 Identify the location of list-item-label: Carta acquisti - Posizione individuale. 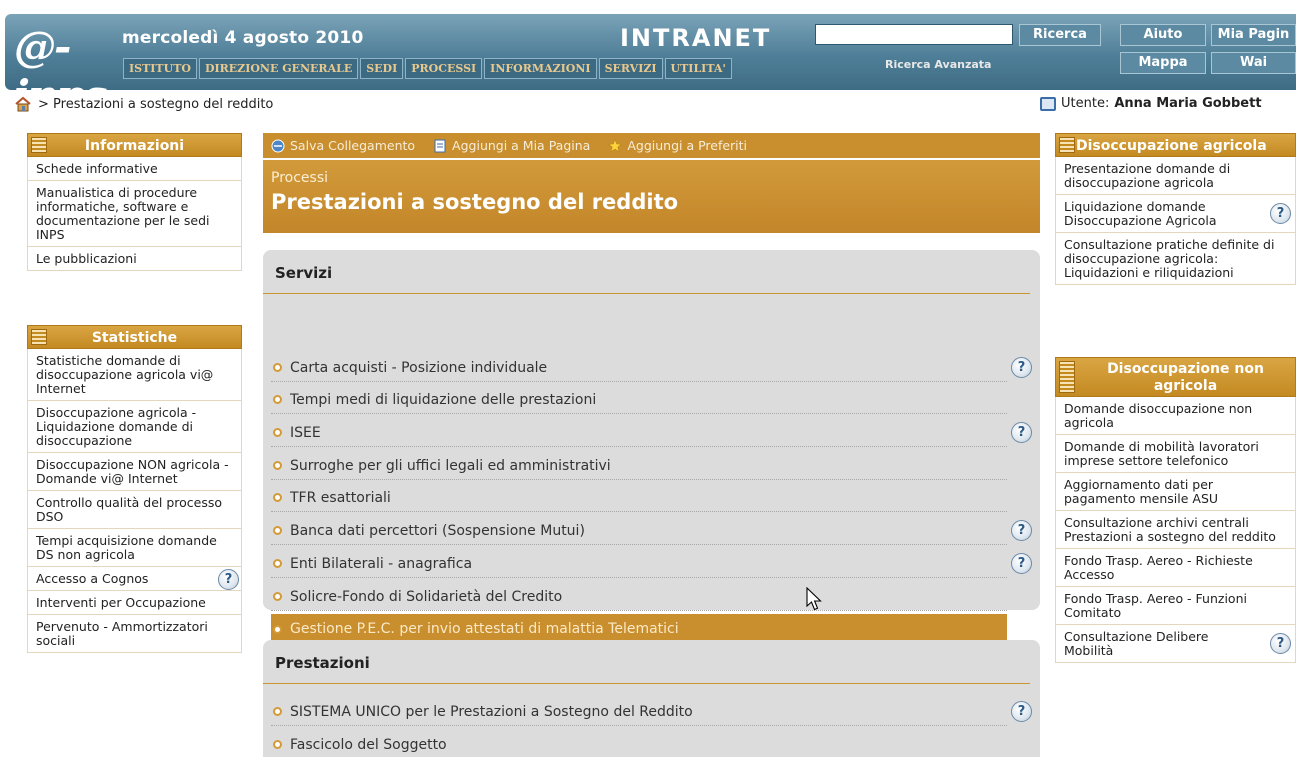
(419, 367).